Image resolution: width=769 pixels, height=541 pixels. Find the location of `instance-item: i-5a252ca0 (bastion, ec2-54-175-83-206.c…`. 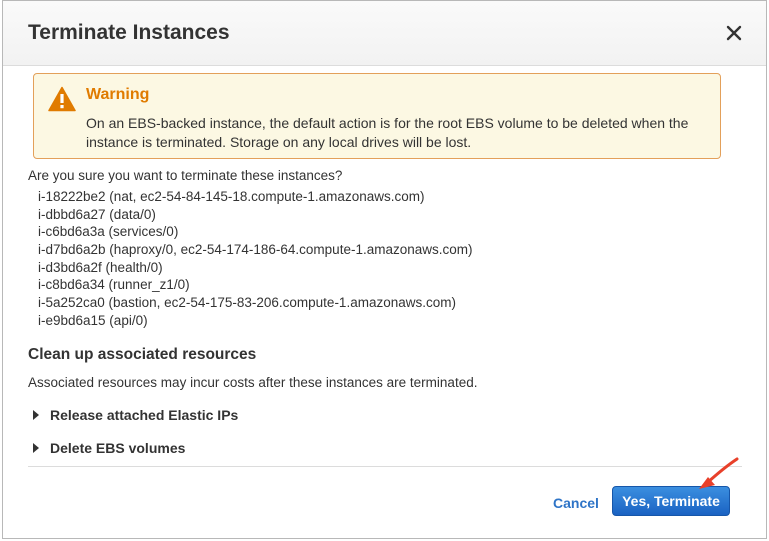

instance-item: i-5a252ca0 (bastion, ec2-54-175-83-206.c… is located at coordinates (247, 303).